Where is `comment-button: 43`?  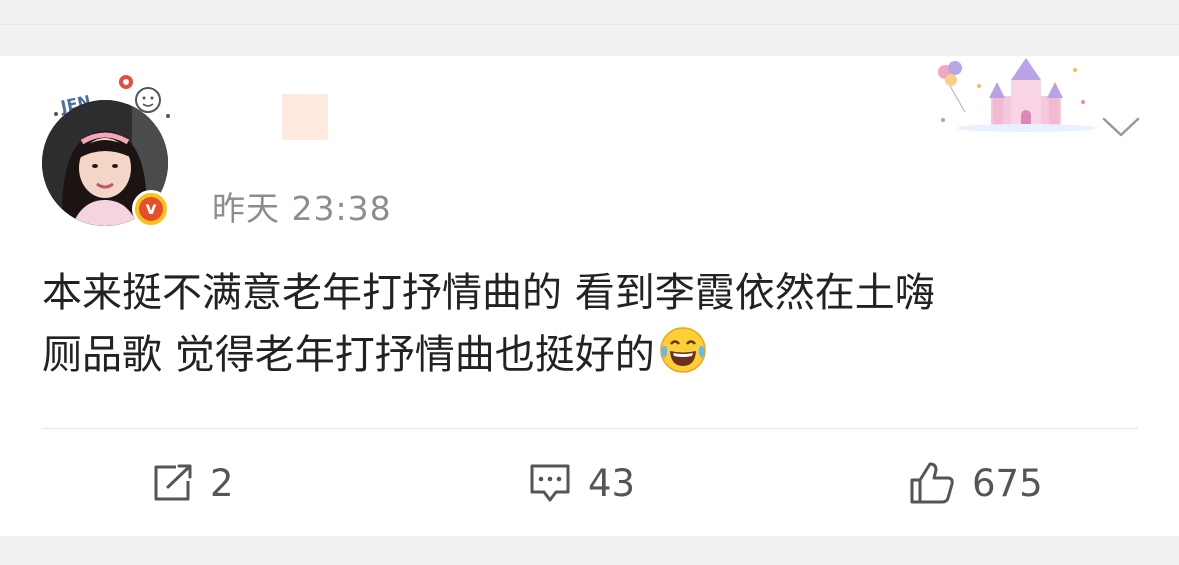
comment-button: 43 is located at coordinates (581, 483).